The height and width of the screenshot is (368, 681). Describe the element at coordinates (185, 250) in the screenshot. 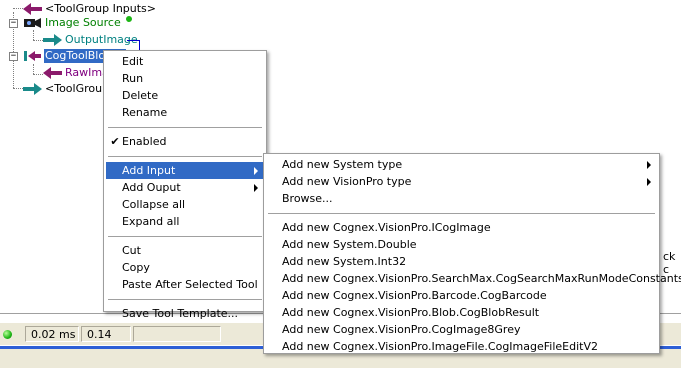

I see `menu-item-cut: Cut` at that location.